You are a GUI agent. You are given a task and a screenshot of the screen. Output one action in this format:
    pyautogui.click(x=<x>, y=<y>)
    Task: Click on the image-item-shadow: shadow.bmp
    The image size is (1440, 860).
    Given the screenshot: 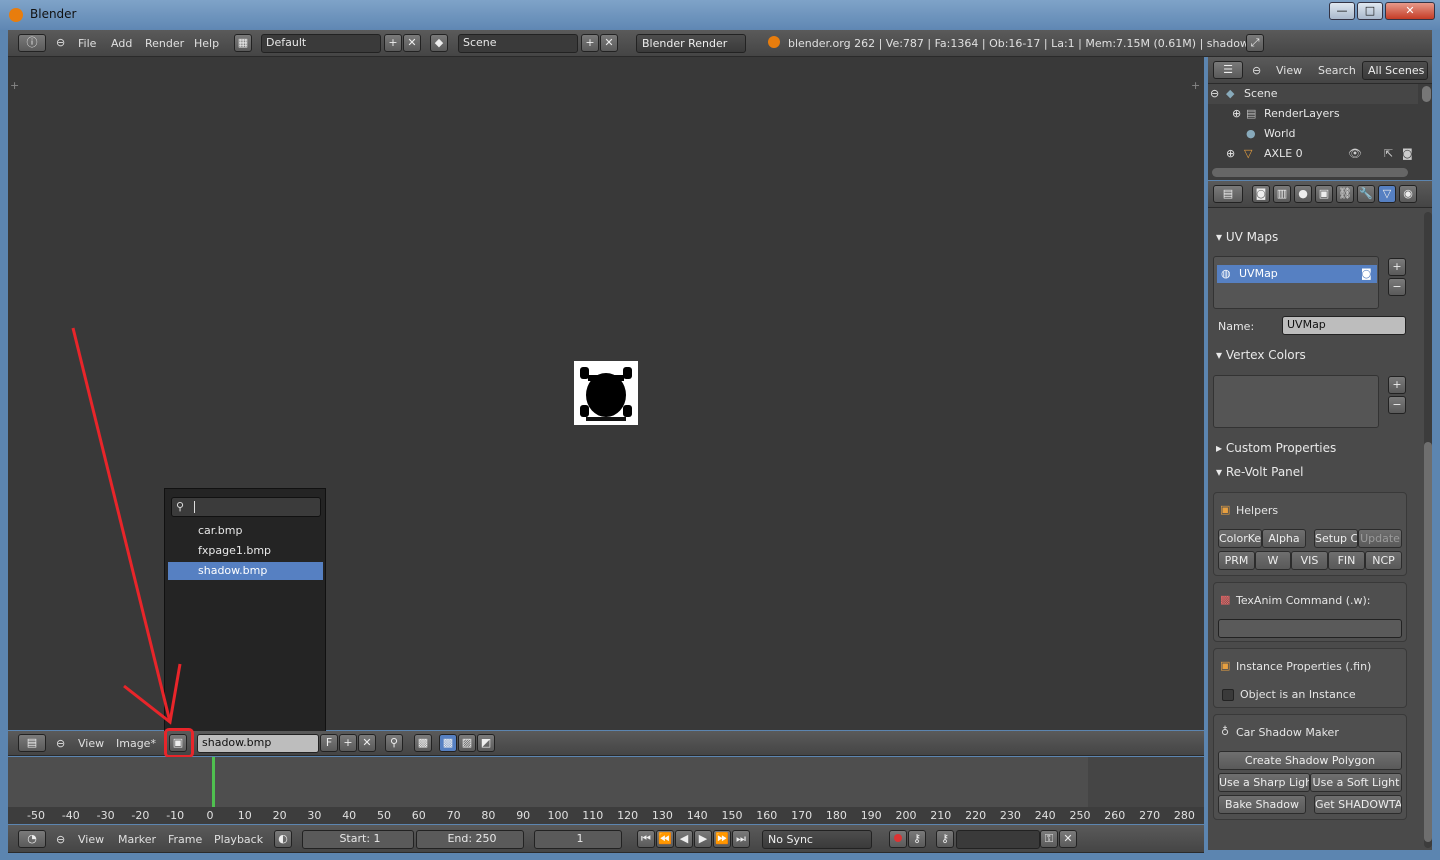 What is the action you would take?
    pyautogui.click(x=245, y=571)
    